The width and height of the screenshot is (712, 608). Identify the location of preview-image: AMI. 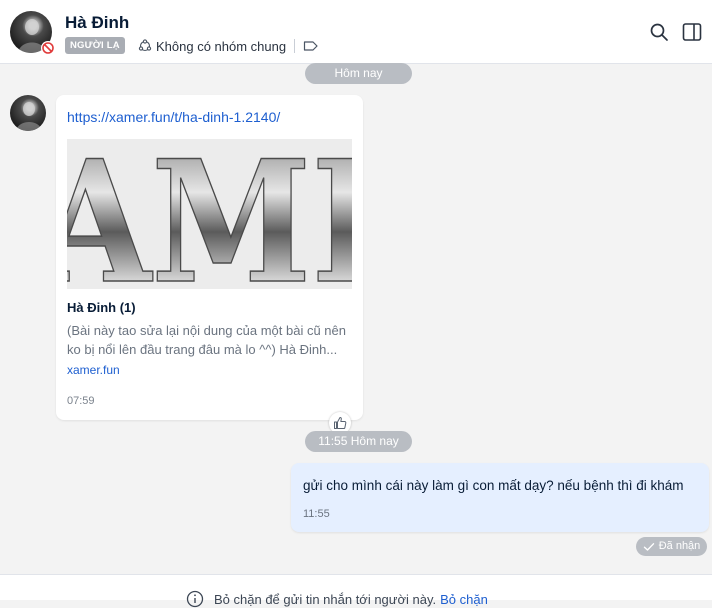
(209, 214).